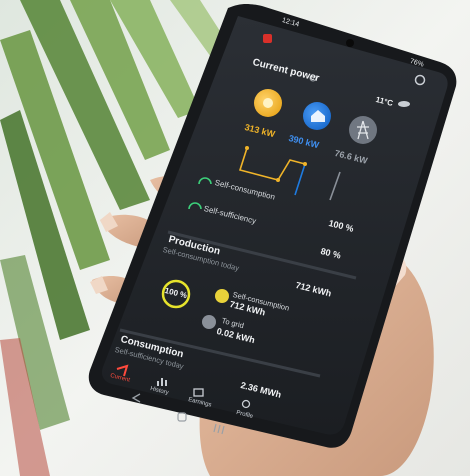  Describe the element at coordinates (267, 38) in the screenshot. I see `app-icon` at that location.